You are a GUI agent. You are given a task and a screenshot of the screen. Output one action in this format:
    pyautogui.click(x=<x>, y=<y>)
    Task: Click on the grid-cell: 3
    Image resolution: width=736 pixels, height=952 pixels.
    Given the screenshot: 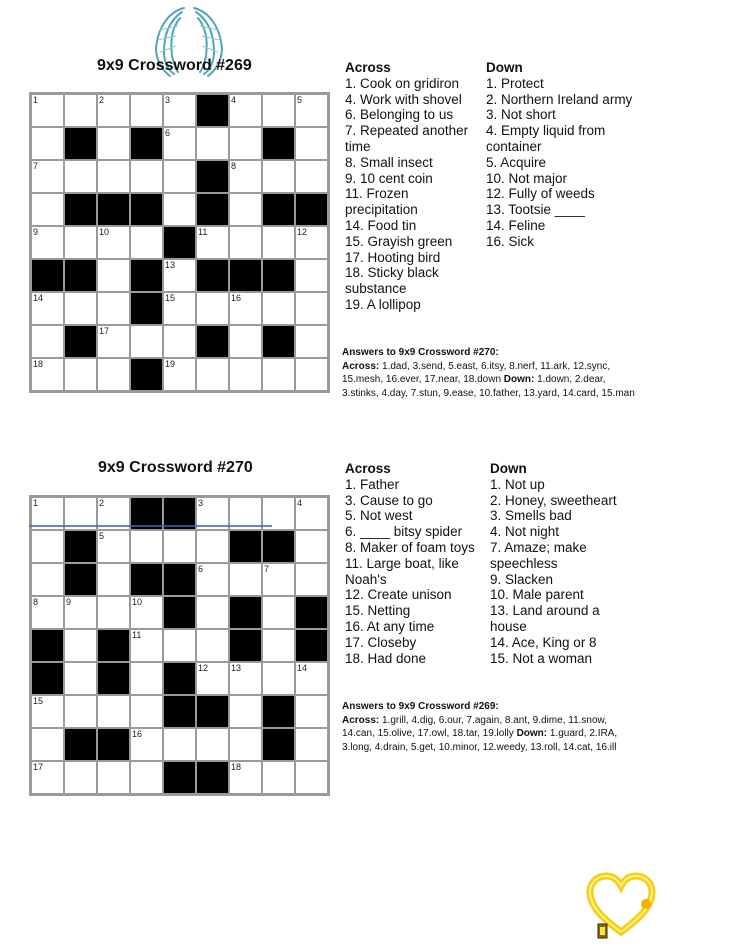 What is the action you would take?
    pyautogui.click(x=179, y=110)
    